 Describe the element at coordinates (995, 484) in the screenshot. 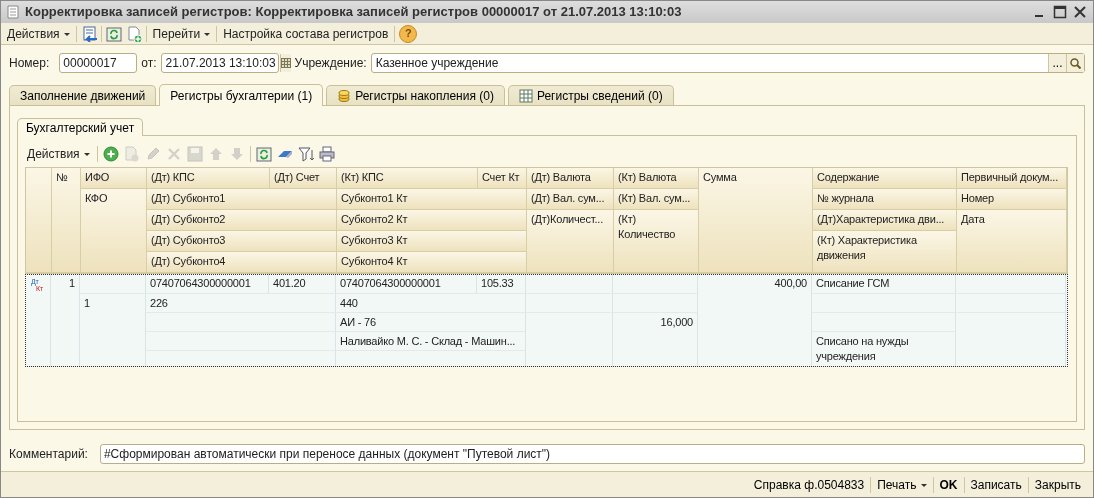

I see `footer-button: Записать` at that location.